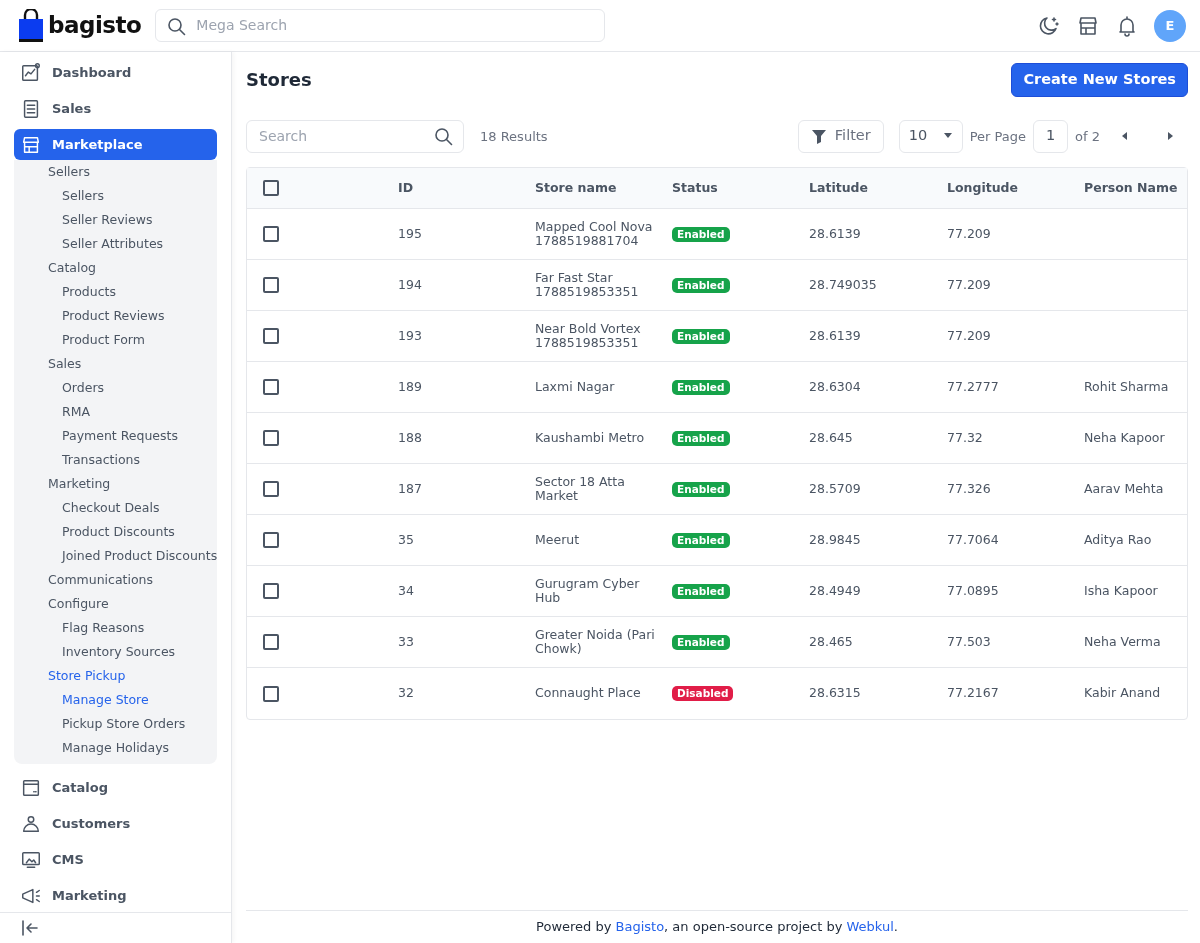  What do you see at coordinates (969, 641) in the screenshot?
I see `table-cell: 77.503` at bounding box center [969, 641].